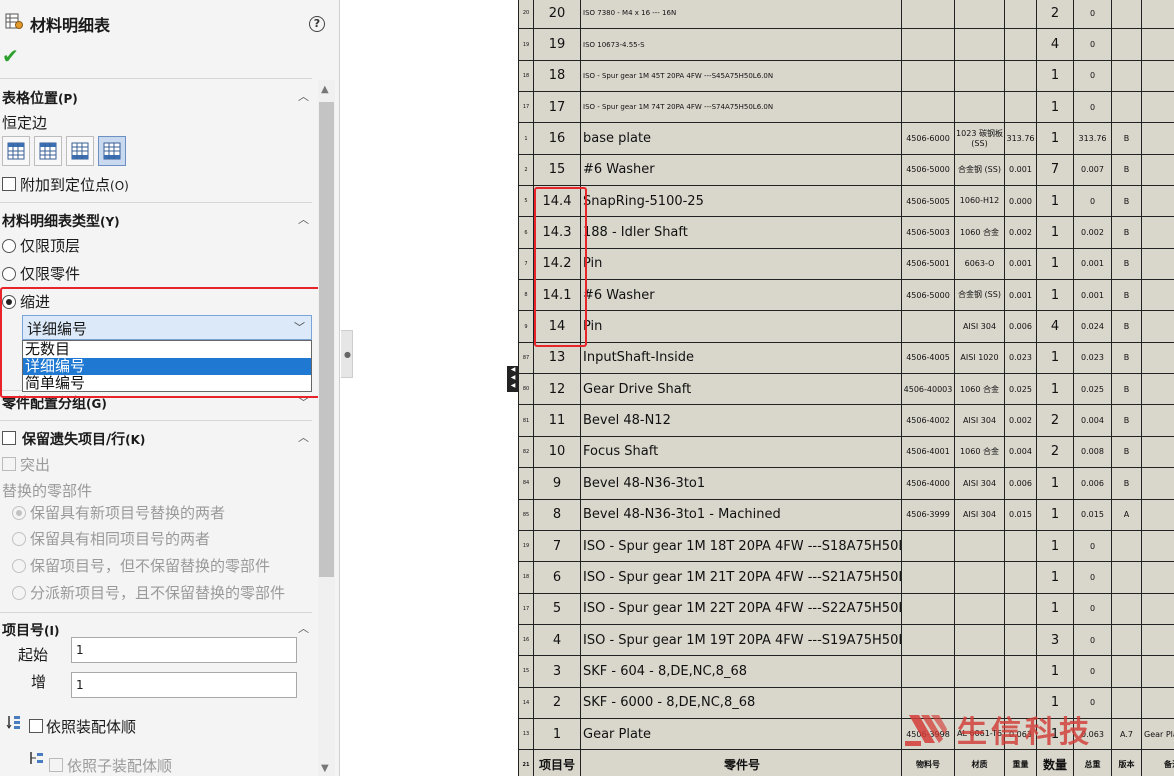 Image resolution: width=1174 pixels, height=776 pixels. Describe the element at coordinates (557, 451) in the screenshot. I see `item-number-cell: 10` at that location.